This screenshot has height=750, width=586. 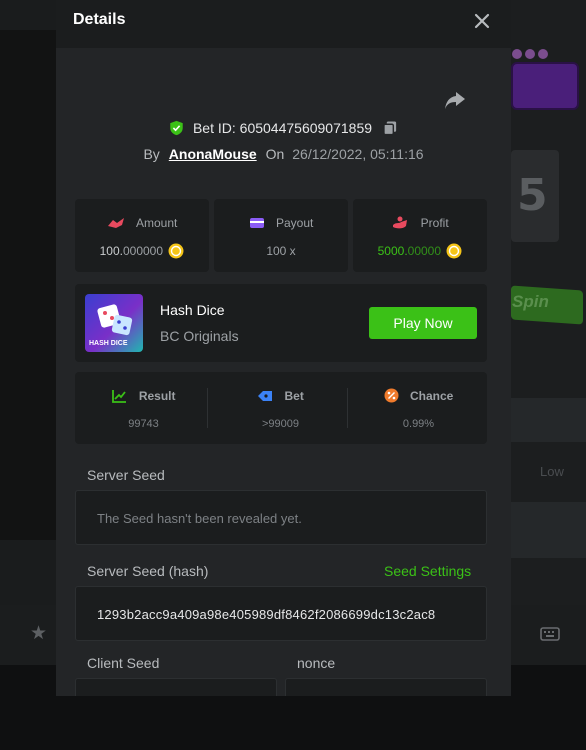 I want to click on client-seed-field, so click(x=176, y=687).